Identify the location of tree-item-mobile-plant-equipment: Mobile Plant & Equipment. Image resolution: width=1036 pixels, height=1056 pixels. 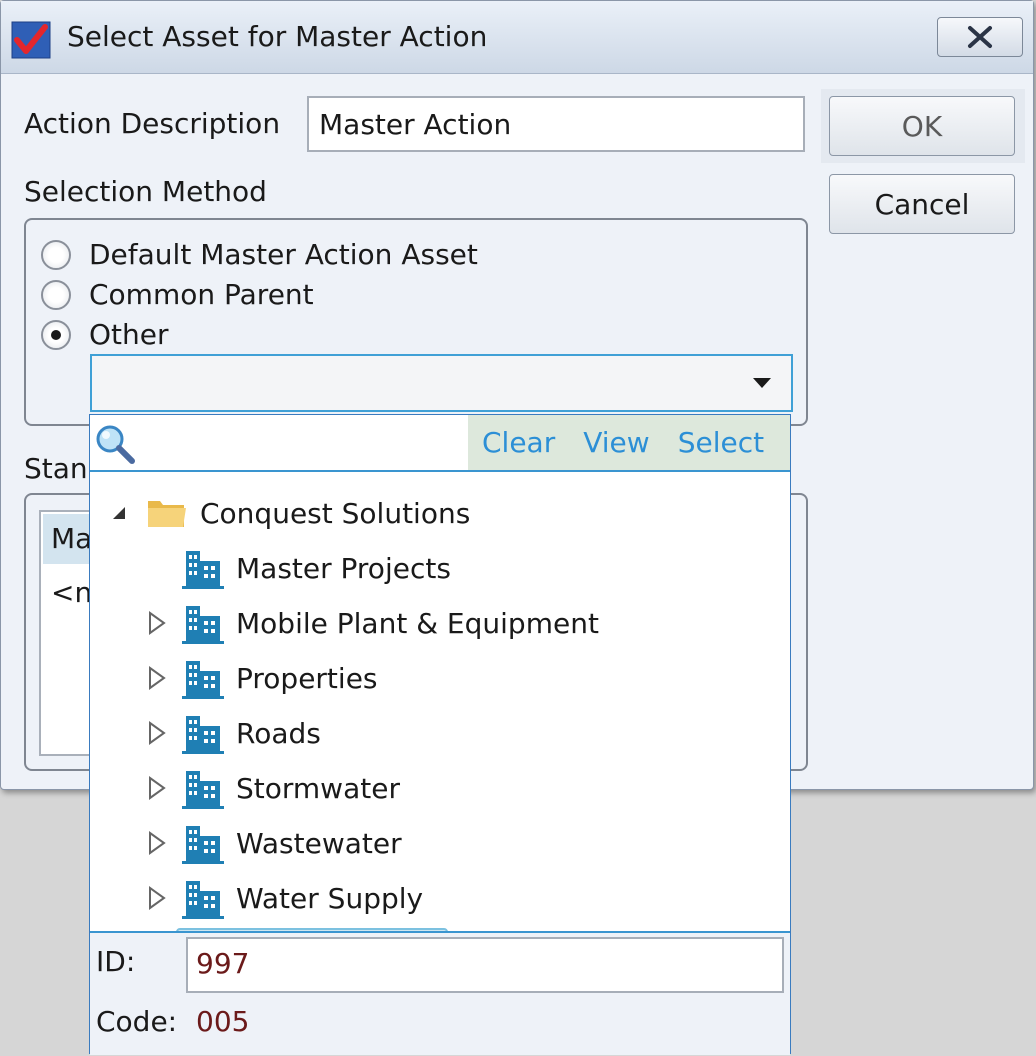
(372, 623).